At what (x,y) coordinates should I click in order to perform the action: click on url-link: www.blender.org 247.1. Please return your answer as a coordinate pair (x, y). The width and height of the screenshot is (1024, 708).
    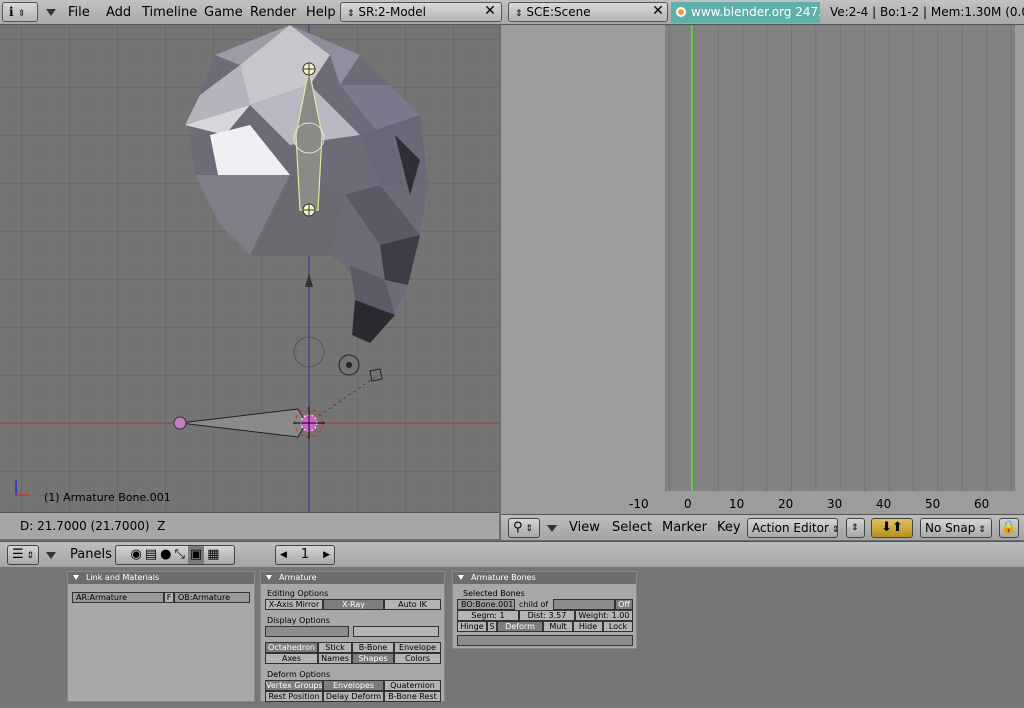
    Looking at the image, I should click on (745, 12).